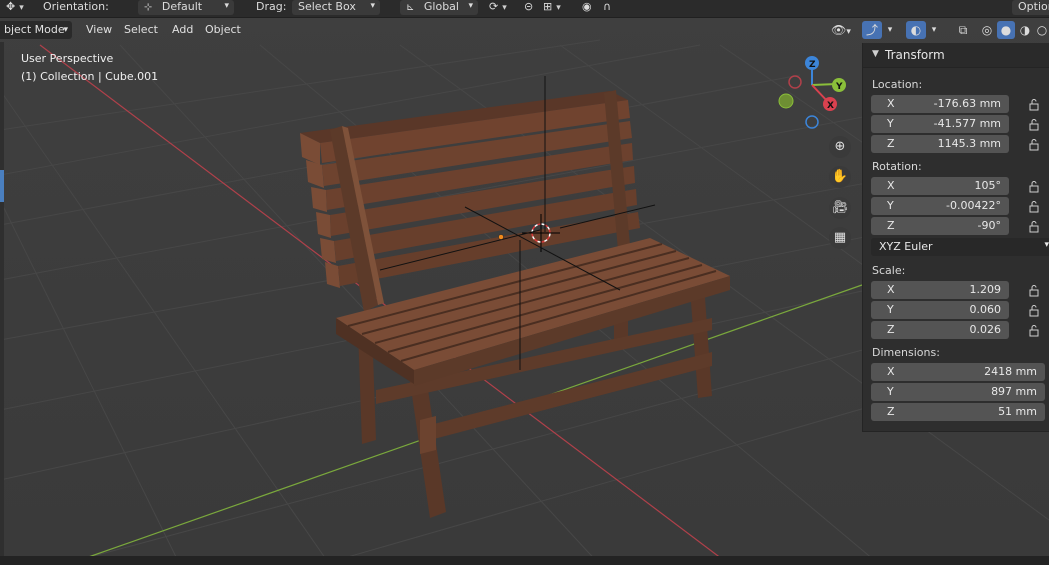 The image size is (1049, 565). What do you see at coordinates (607, 7) in the screenshot?
I see `falloff-icon: ∩` at bounding box center [607, 7].